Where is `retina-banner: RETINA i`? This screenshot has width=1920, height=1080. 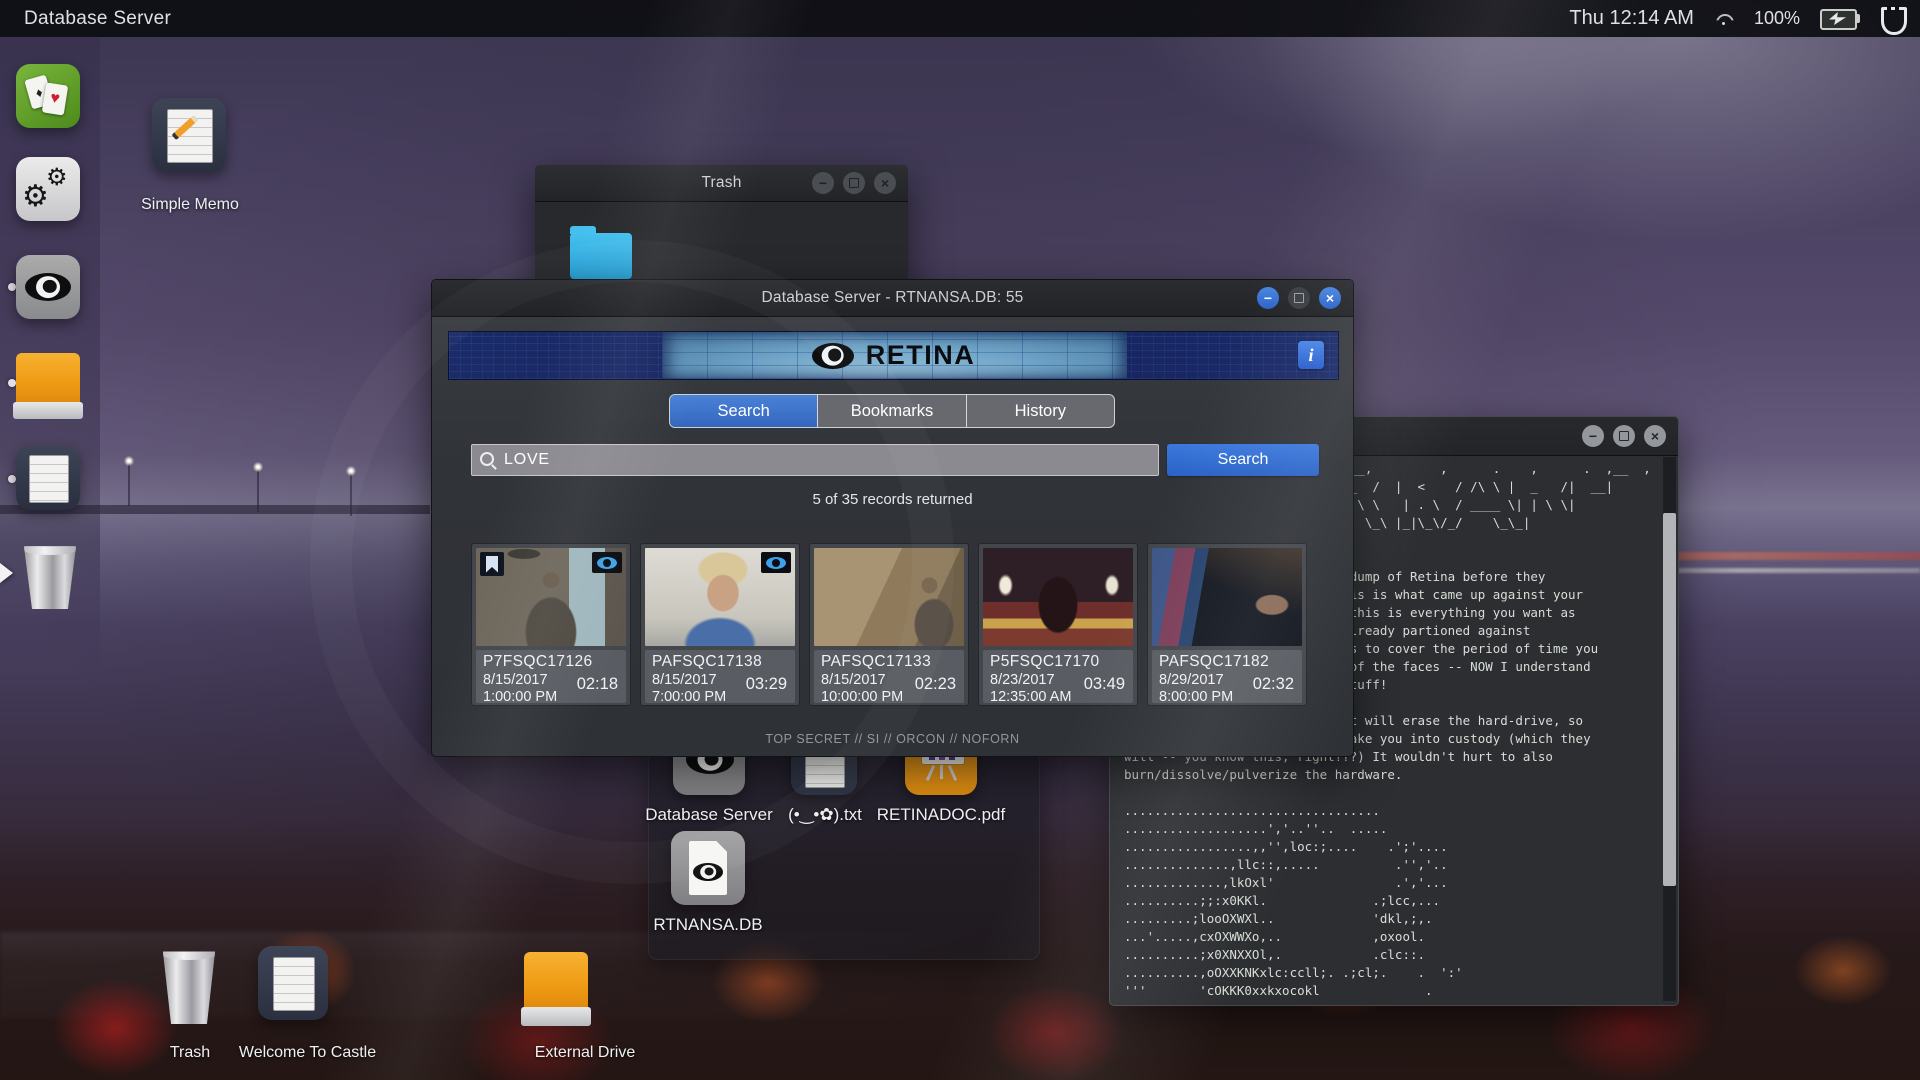
retina-banner: RETINA i is located at coordinates (893, 355).